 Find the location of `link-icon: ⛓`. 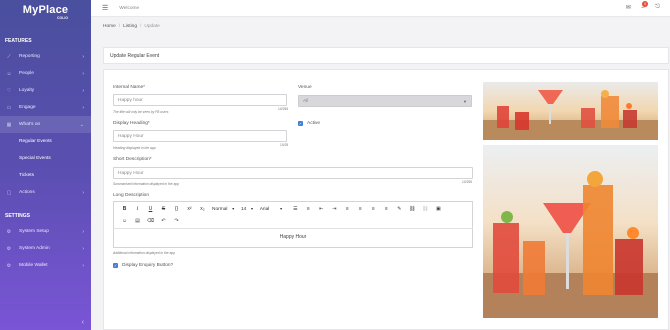

link-icon: ⛓ is located at coordinates (412, 209).